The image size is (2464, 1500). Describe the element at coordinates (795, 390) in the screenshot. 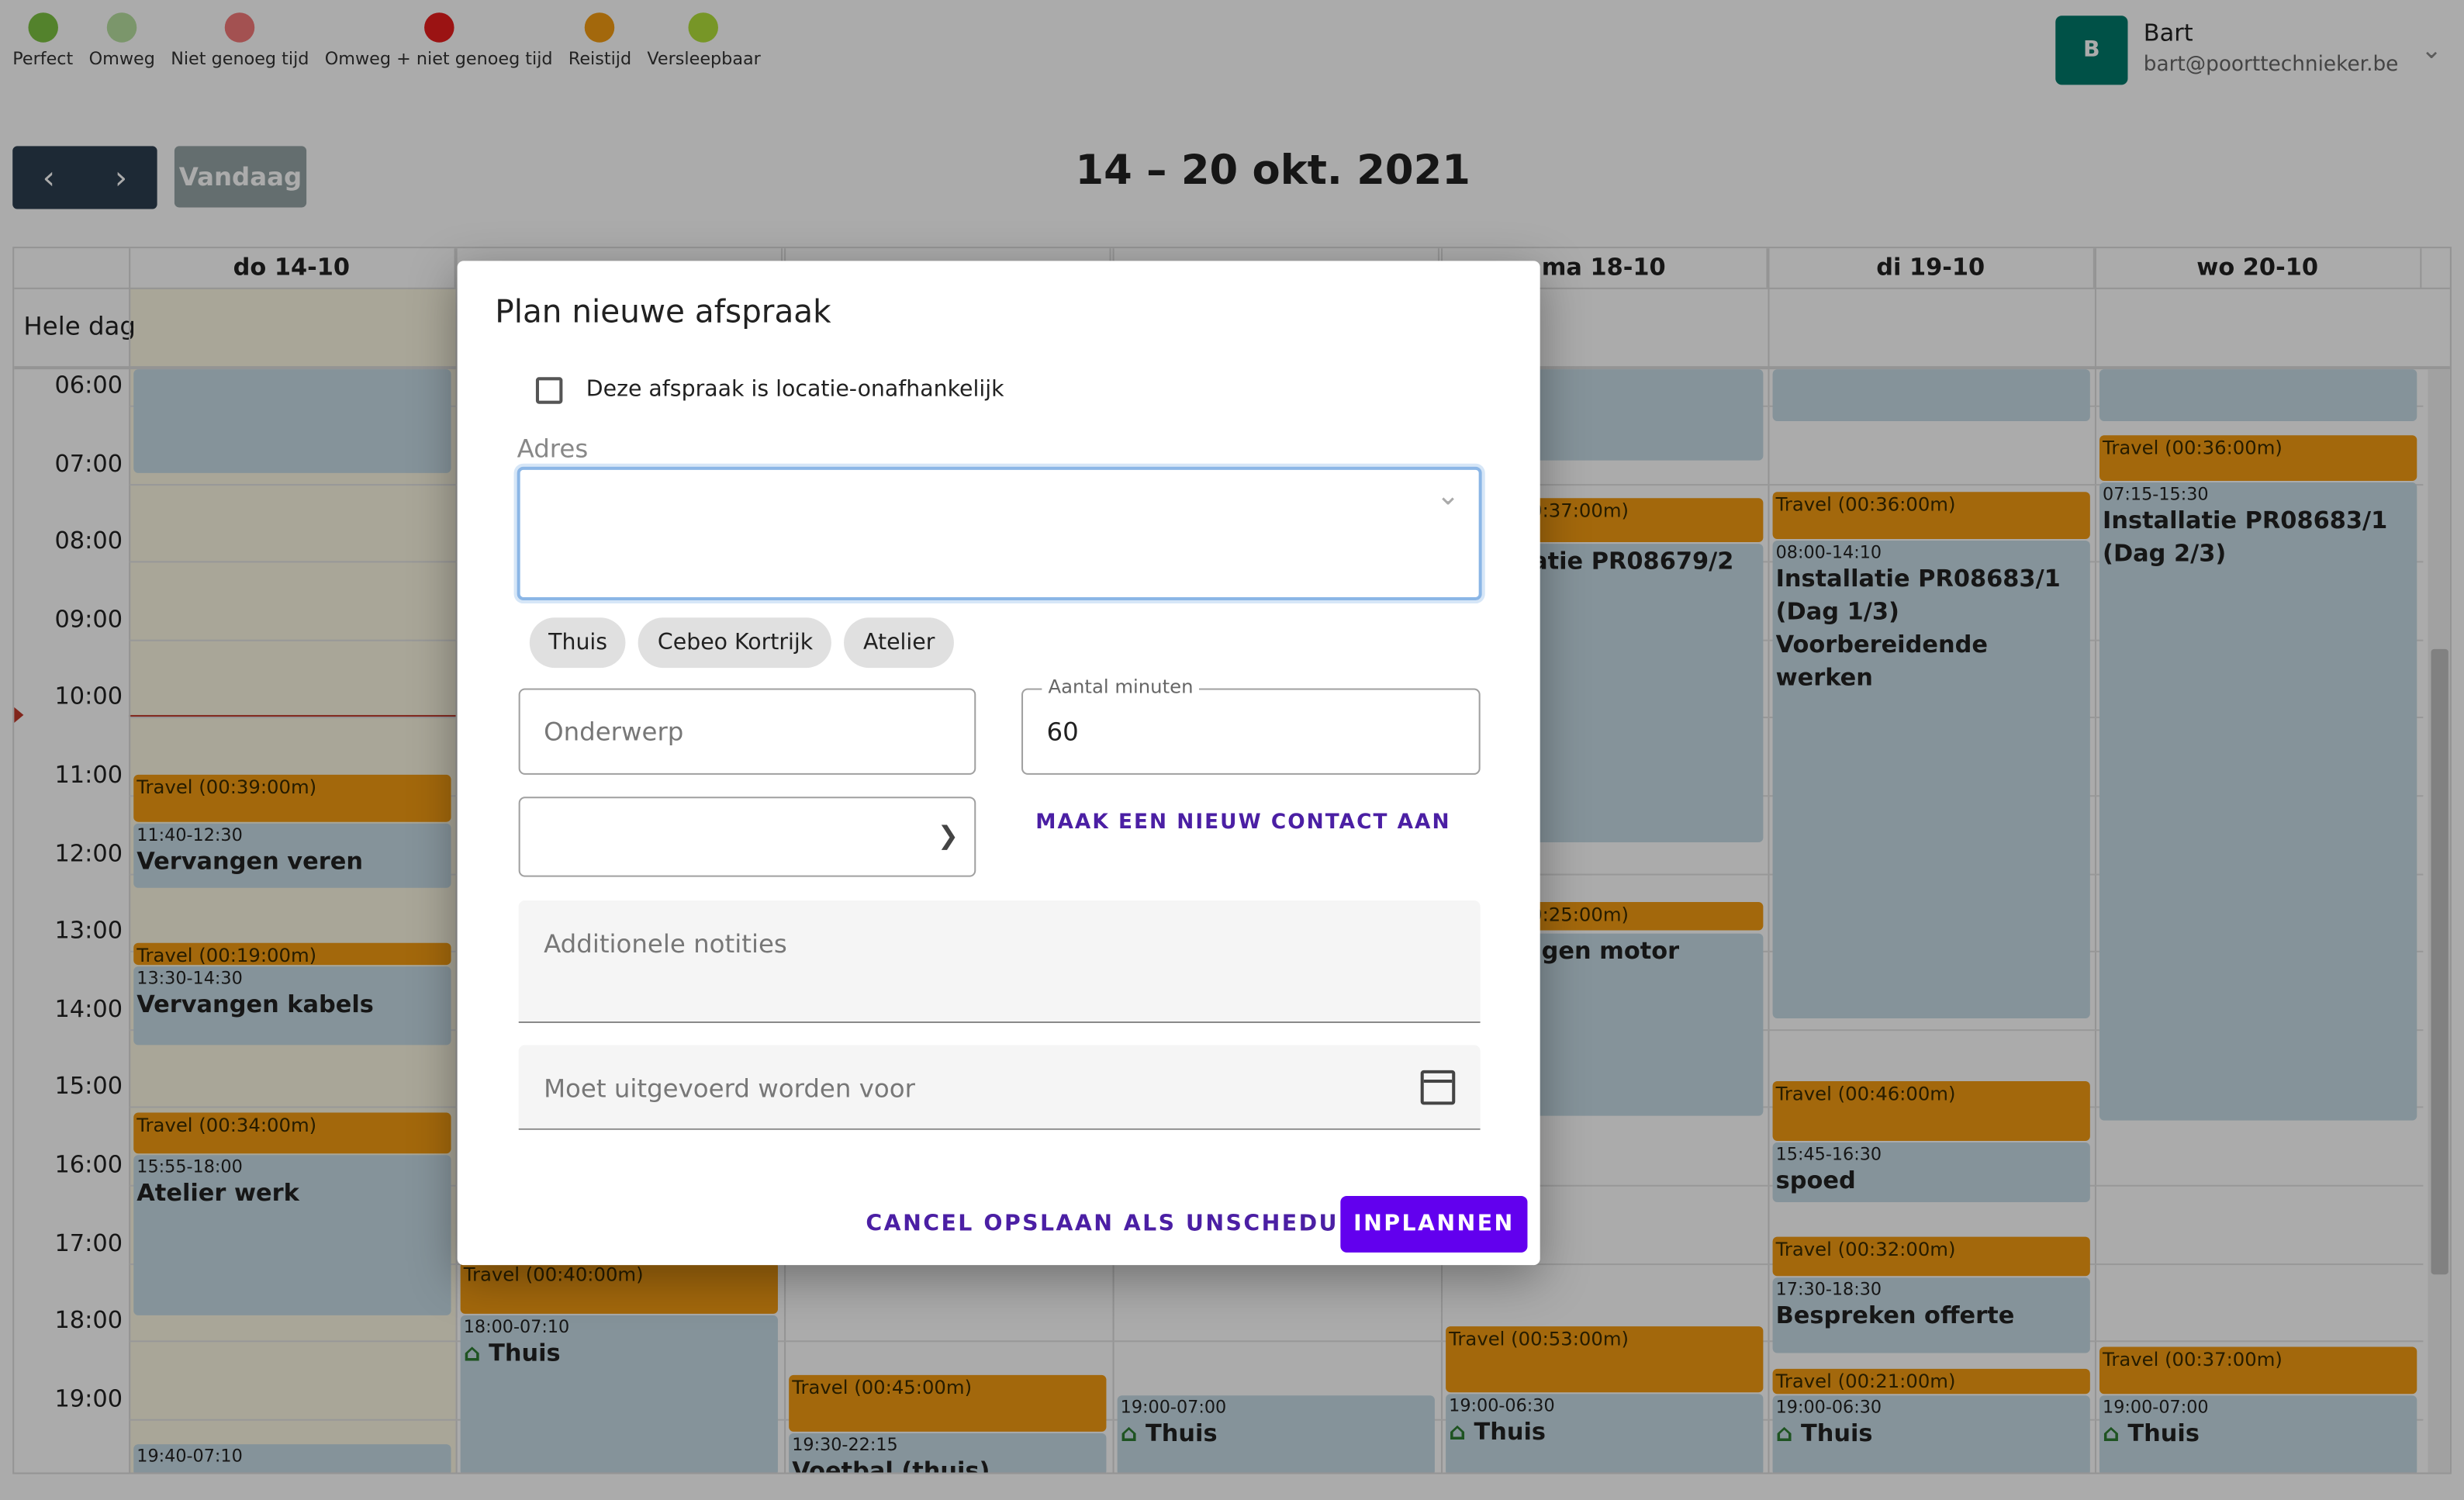

I see `location-independent-label: Deze afspraak is locatie-onafhankelijk` at that location.